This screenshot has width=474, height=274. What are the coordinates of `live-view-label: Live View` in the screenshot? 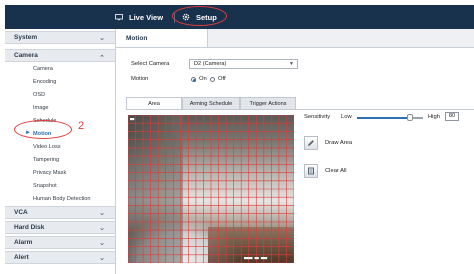 It's located at (146, 17).